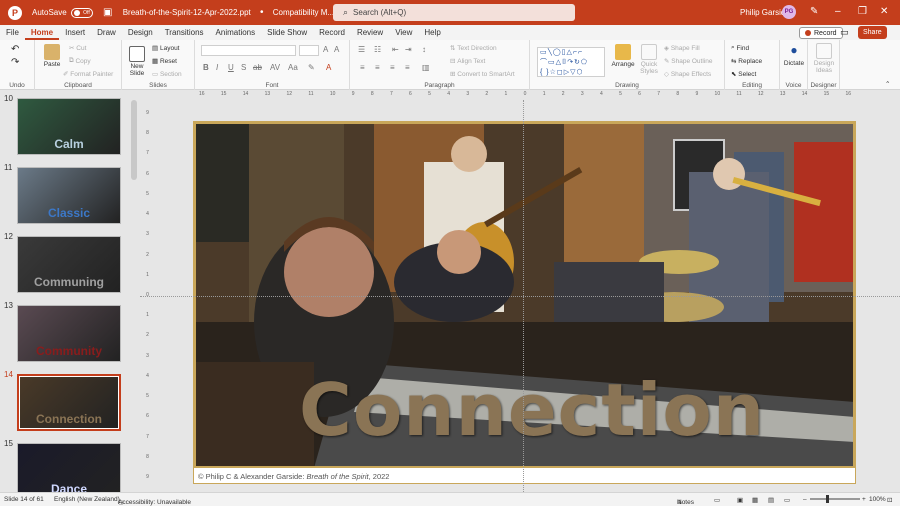  I want to click on columns-icon: ▥, so click(426, 67).